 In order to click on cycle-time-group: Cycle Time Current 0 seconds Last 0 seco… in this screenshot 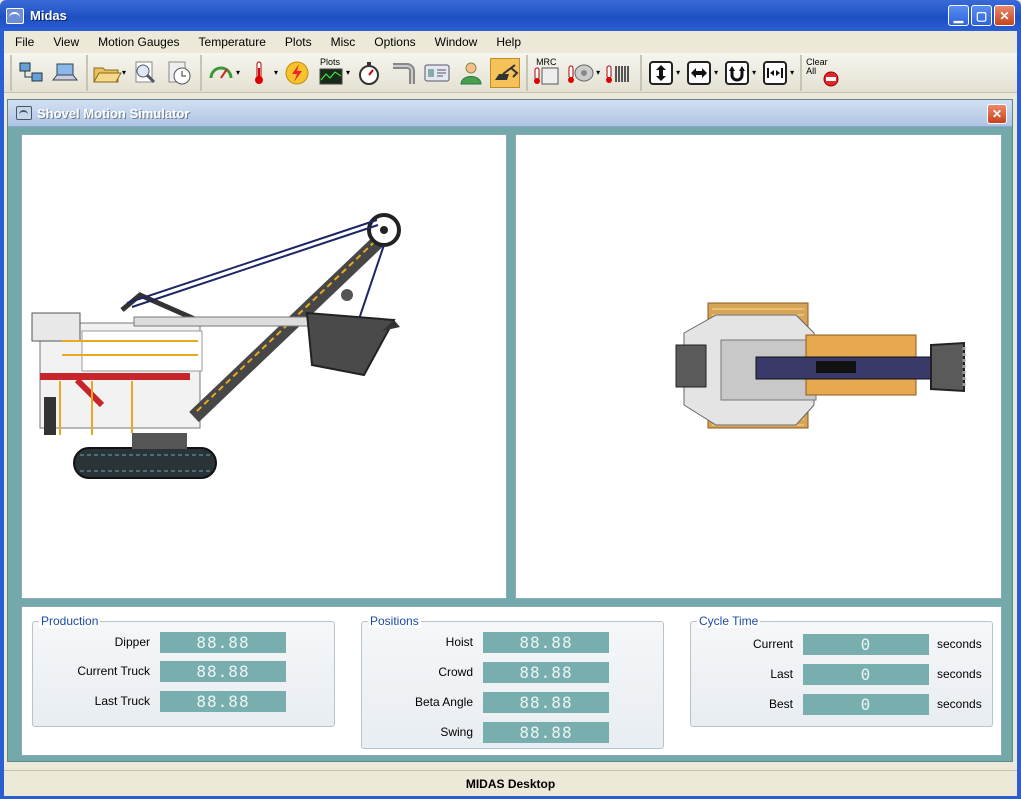, I will do `click(841, 670)`.